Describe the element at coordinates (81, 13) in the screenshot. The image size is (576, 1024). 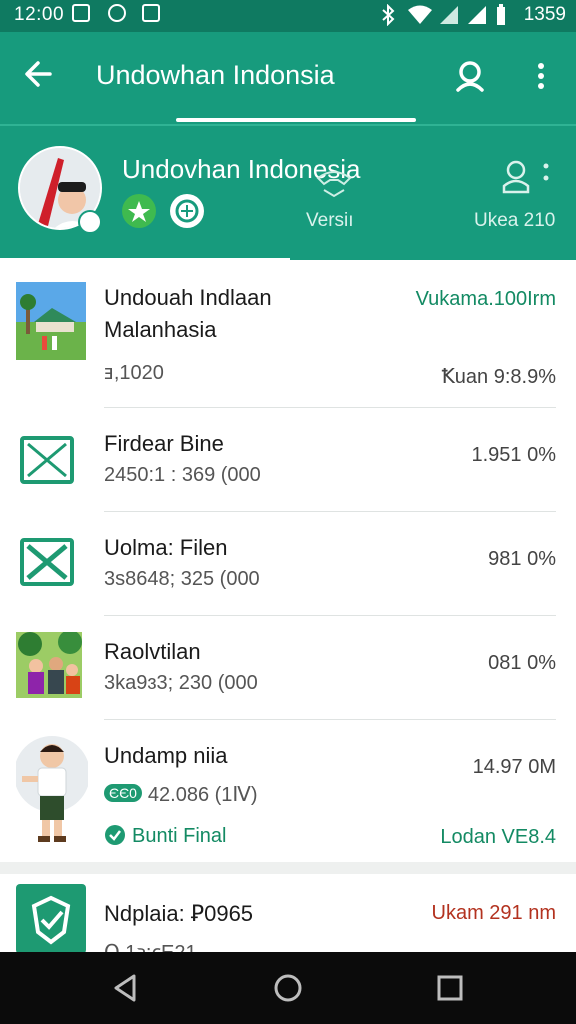
I see `gallery-icon` at that location.